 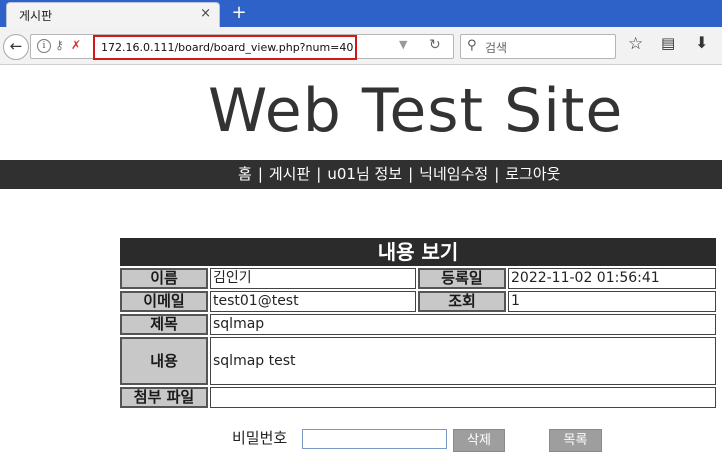 I want to click on tab-title: 게시판, so click(x=36, y=16).